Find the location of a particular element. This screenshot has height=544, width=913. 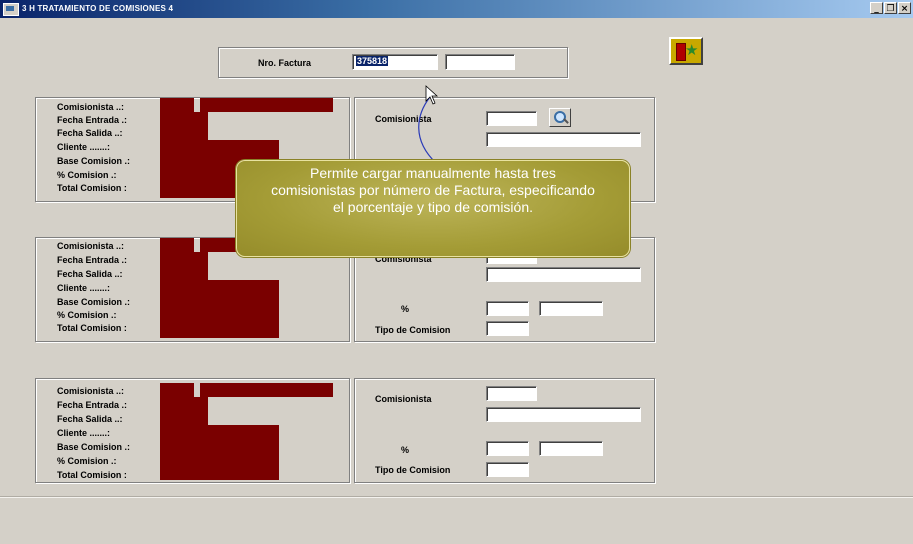

annotation-overlay is located at coordinates (428, 124).